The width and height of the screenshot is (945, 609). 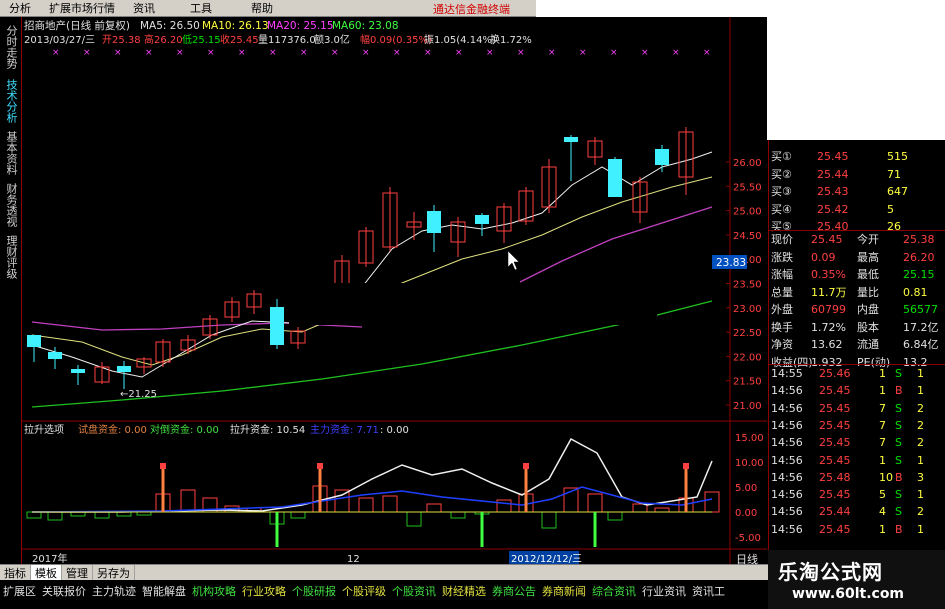 I want to click on price-tick-label: 22.00, so click(x=747, y=357).